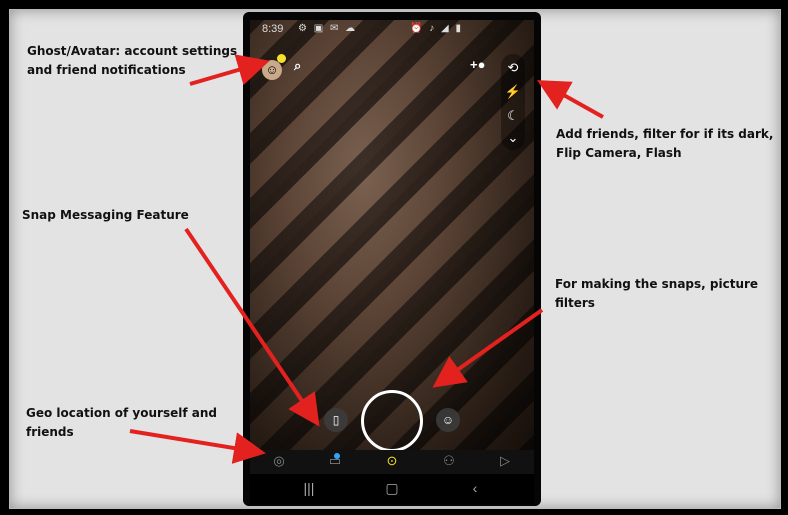 The height and width of the screenshot is (515, 788). What do you see at coordinates (657, 284) in the screenshot?
I see `annotation-snaps-line1: For making the snaps, picture` at bounding box center [657, 284].